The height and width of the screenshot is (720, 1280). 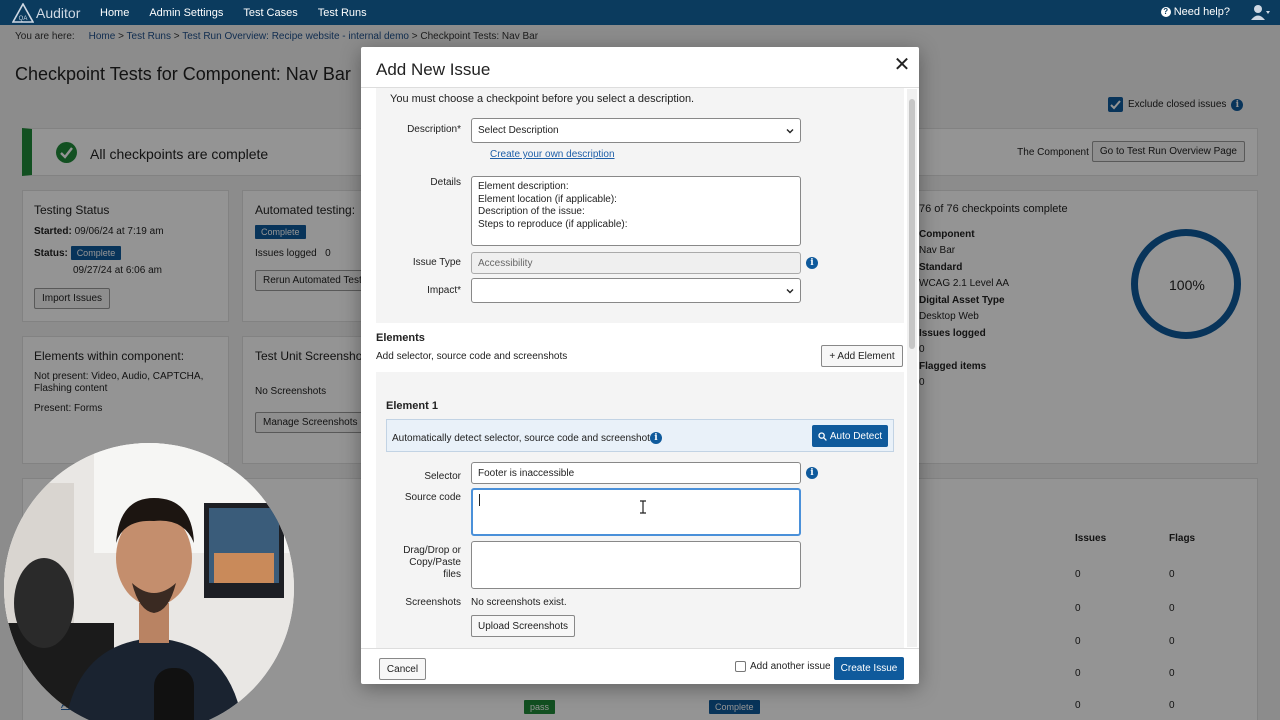 I want to click on add-another-toggle: Add another issue, so click(x=783, y=666).